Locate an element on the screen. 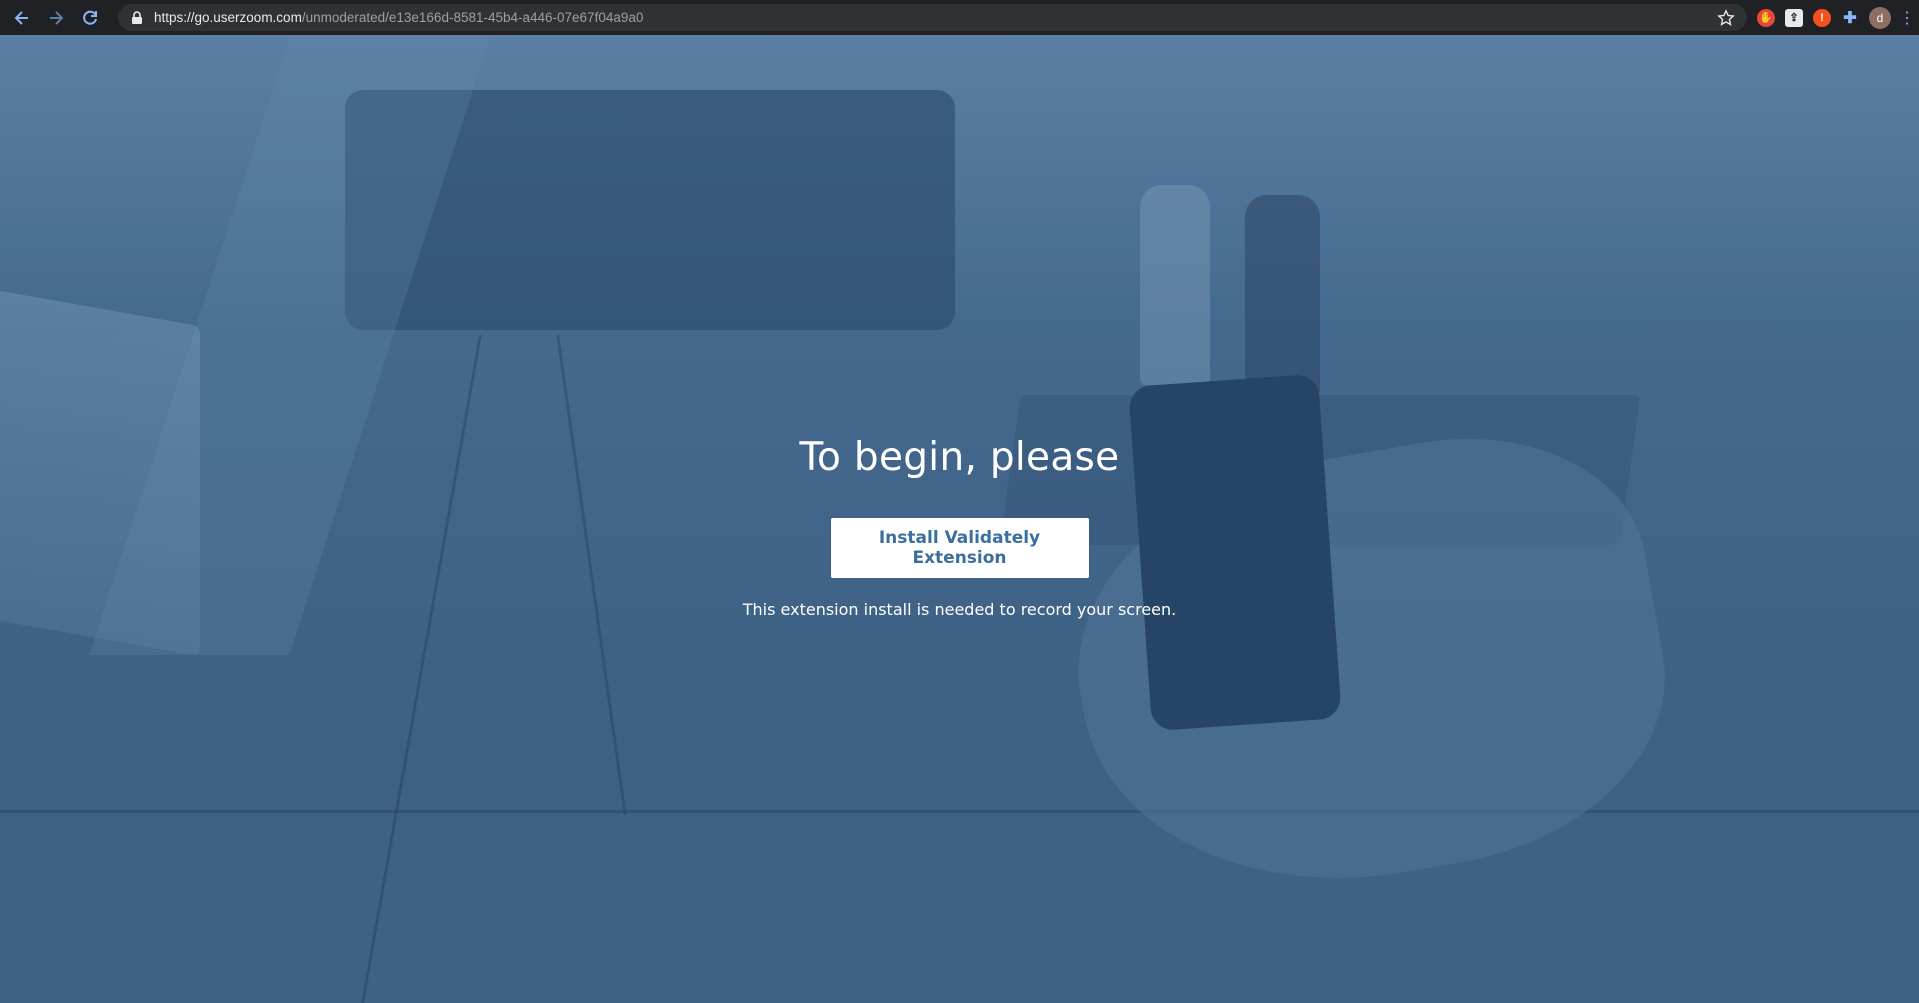 The width and height of the screenshot is (1919, 1003). puzzle-icon: ✚ is located at coordinates (1850, 18).